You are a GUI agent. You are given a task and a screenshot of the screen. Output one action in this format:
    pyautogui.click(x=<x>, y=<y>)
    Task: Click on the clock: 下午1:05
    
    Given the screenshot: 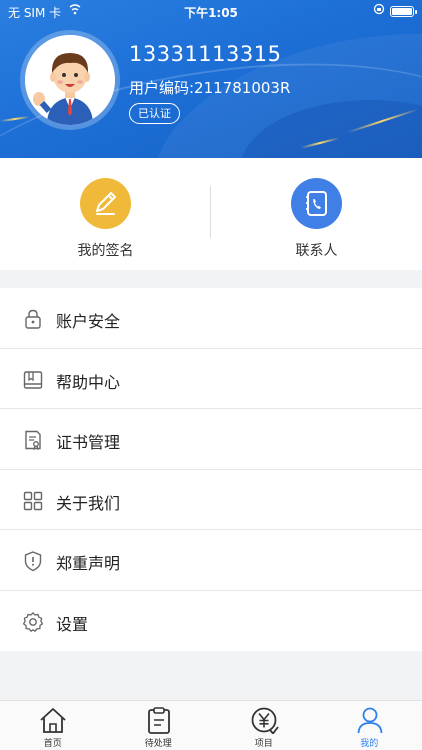 What is the action you would take?
    pyautogui.click(x=211, y=13)
    